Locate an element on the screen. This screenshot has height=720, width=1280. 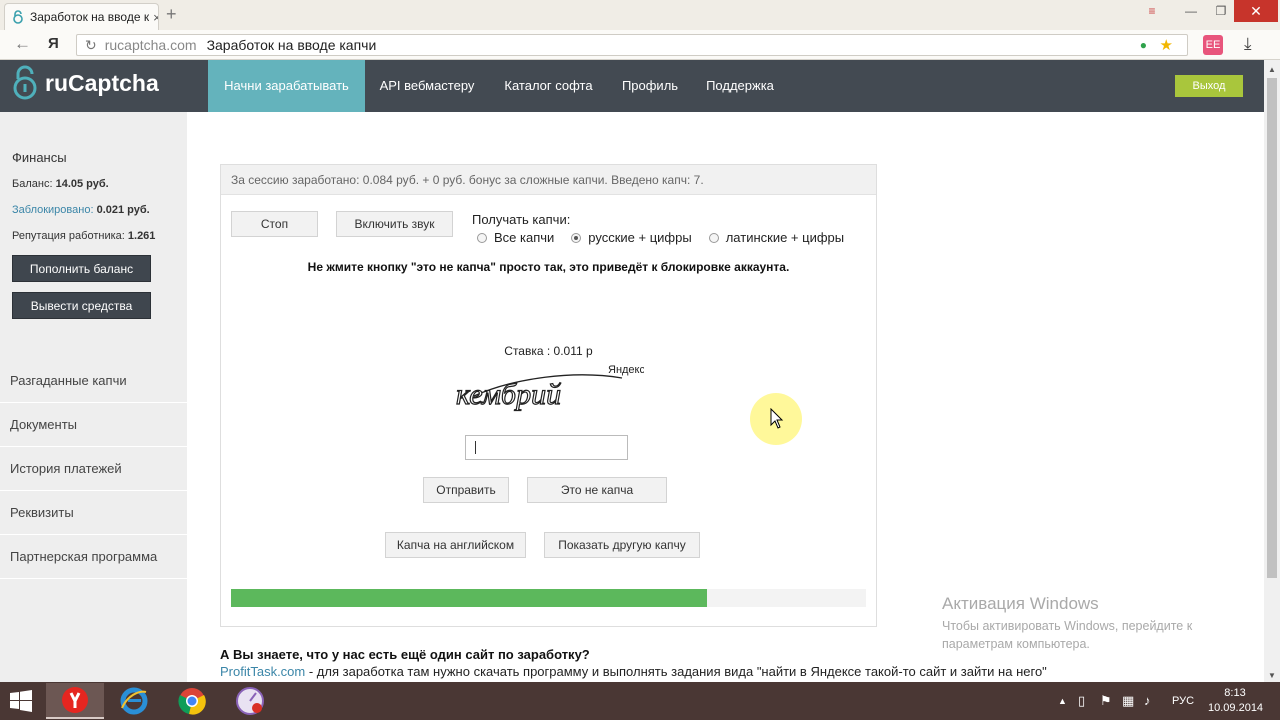
radio-russian-digits is located at coordinates (576, 237).